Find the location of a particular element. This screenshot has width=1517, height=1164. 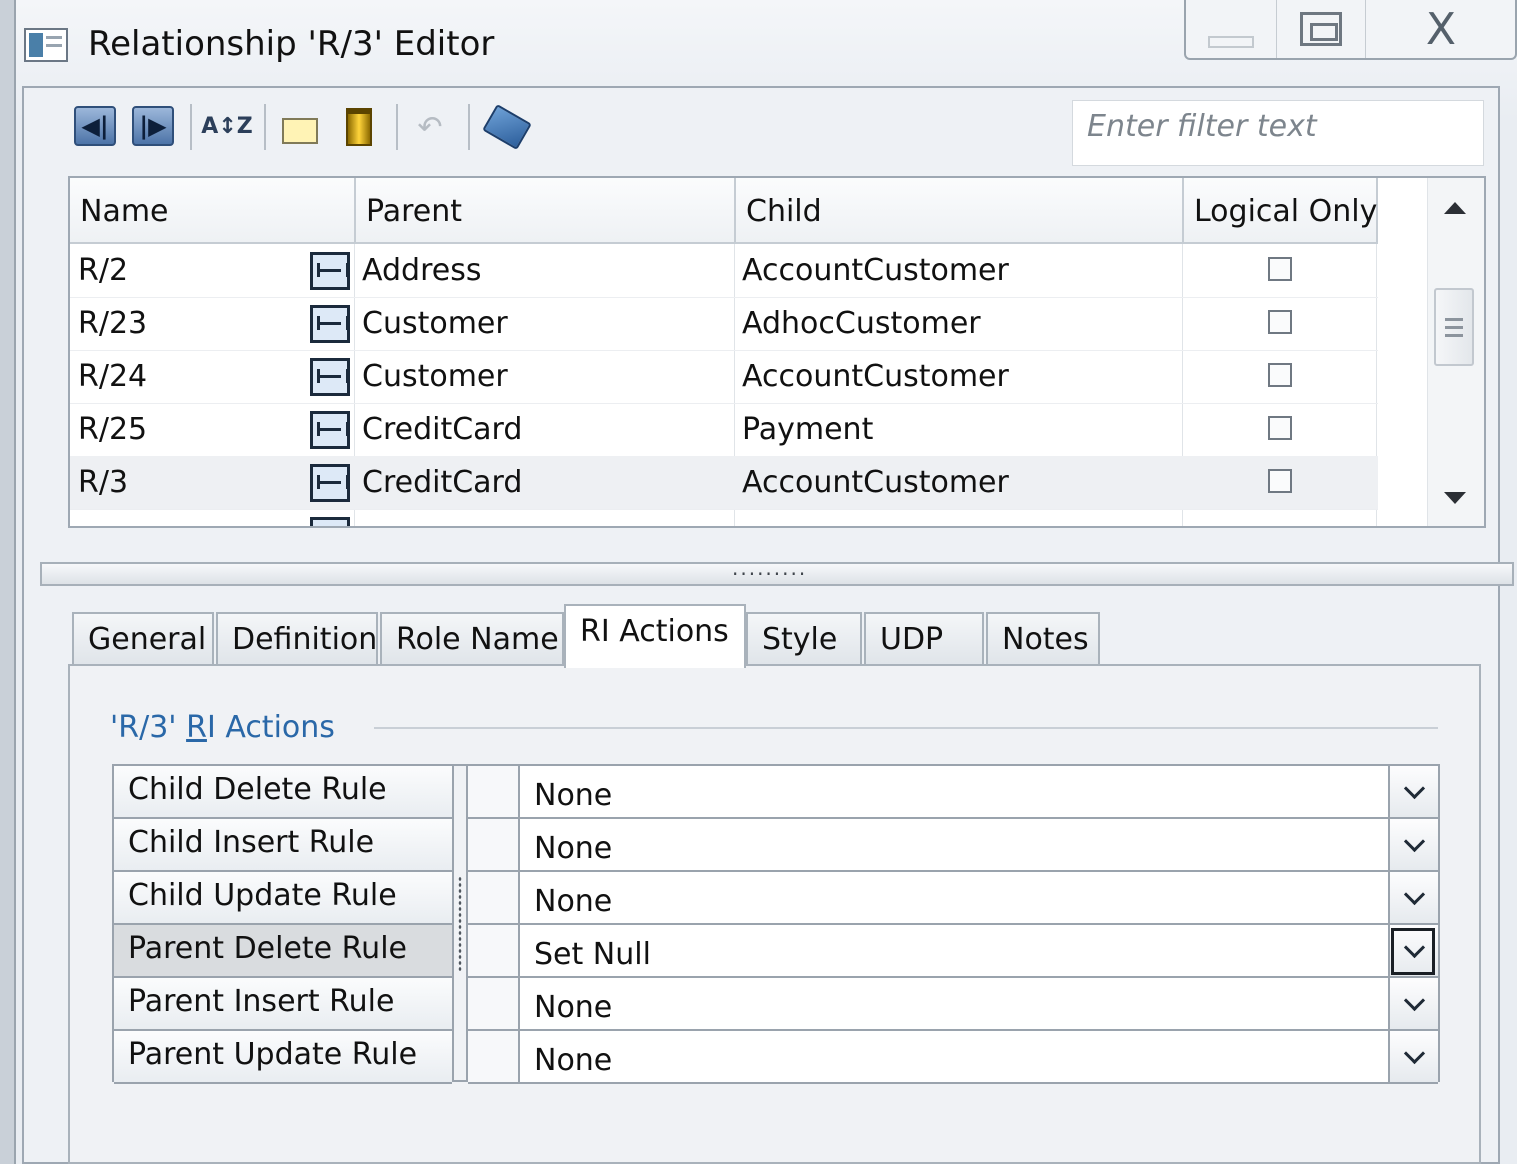

rule-label: Child Delete Rule is located at coordinates (283, 792).